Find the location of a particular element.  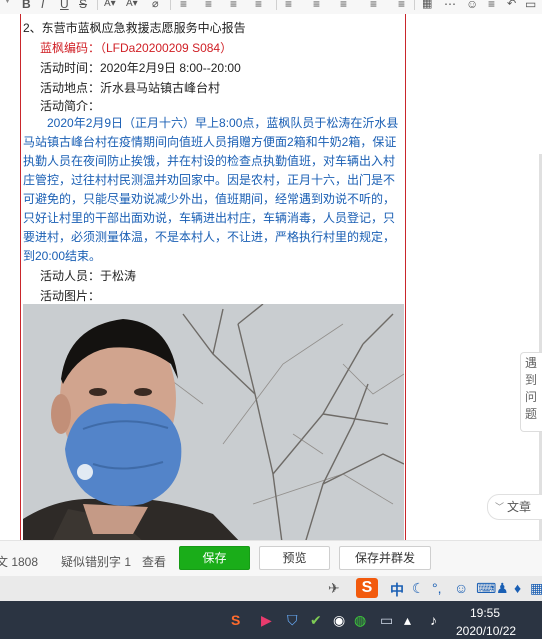

shirt-icon: ♦ is located at coordinates (517, 588).